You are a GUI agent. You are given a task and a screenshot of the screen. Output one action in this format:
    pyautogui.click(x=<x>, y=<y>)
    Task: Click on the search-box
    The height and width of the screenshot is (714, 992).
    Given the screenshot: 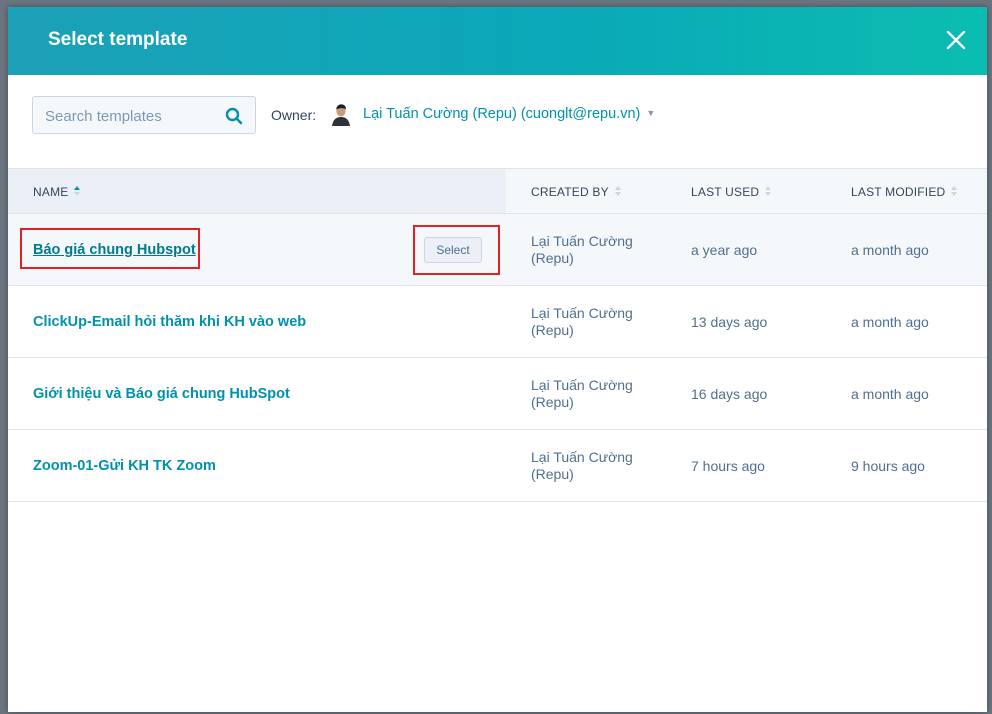 What is the action you would take?
    pyautogui.click(x=144, y=115)
    